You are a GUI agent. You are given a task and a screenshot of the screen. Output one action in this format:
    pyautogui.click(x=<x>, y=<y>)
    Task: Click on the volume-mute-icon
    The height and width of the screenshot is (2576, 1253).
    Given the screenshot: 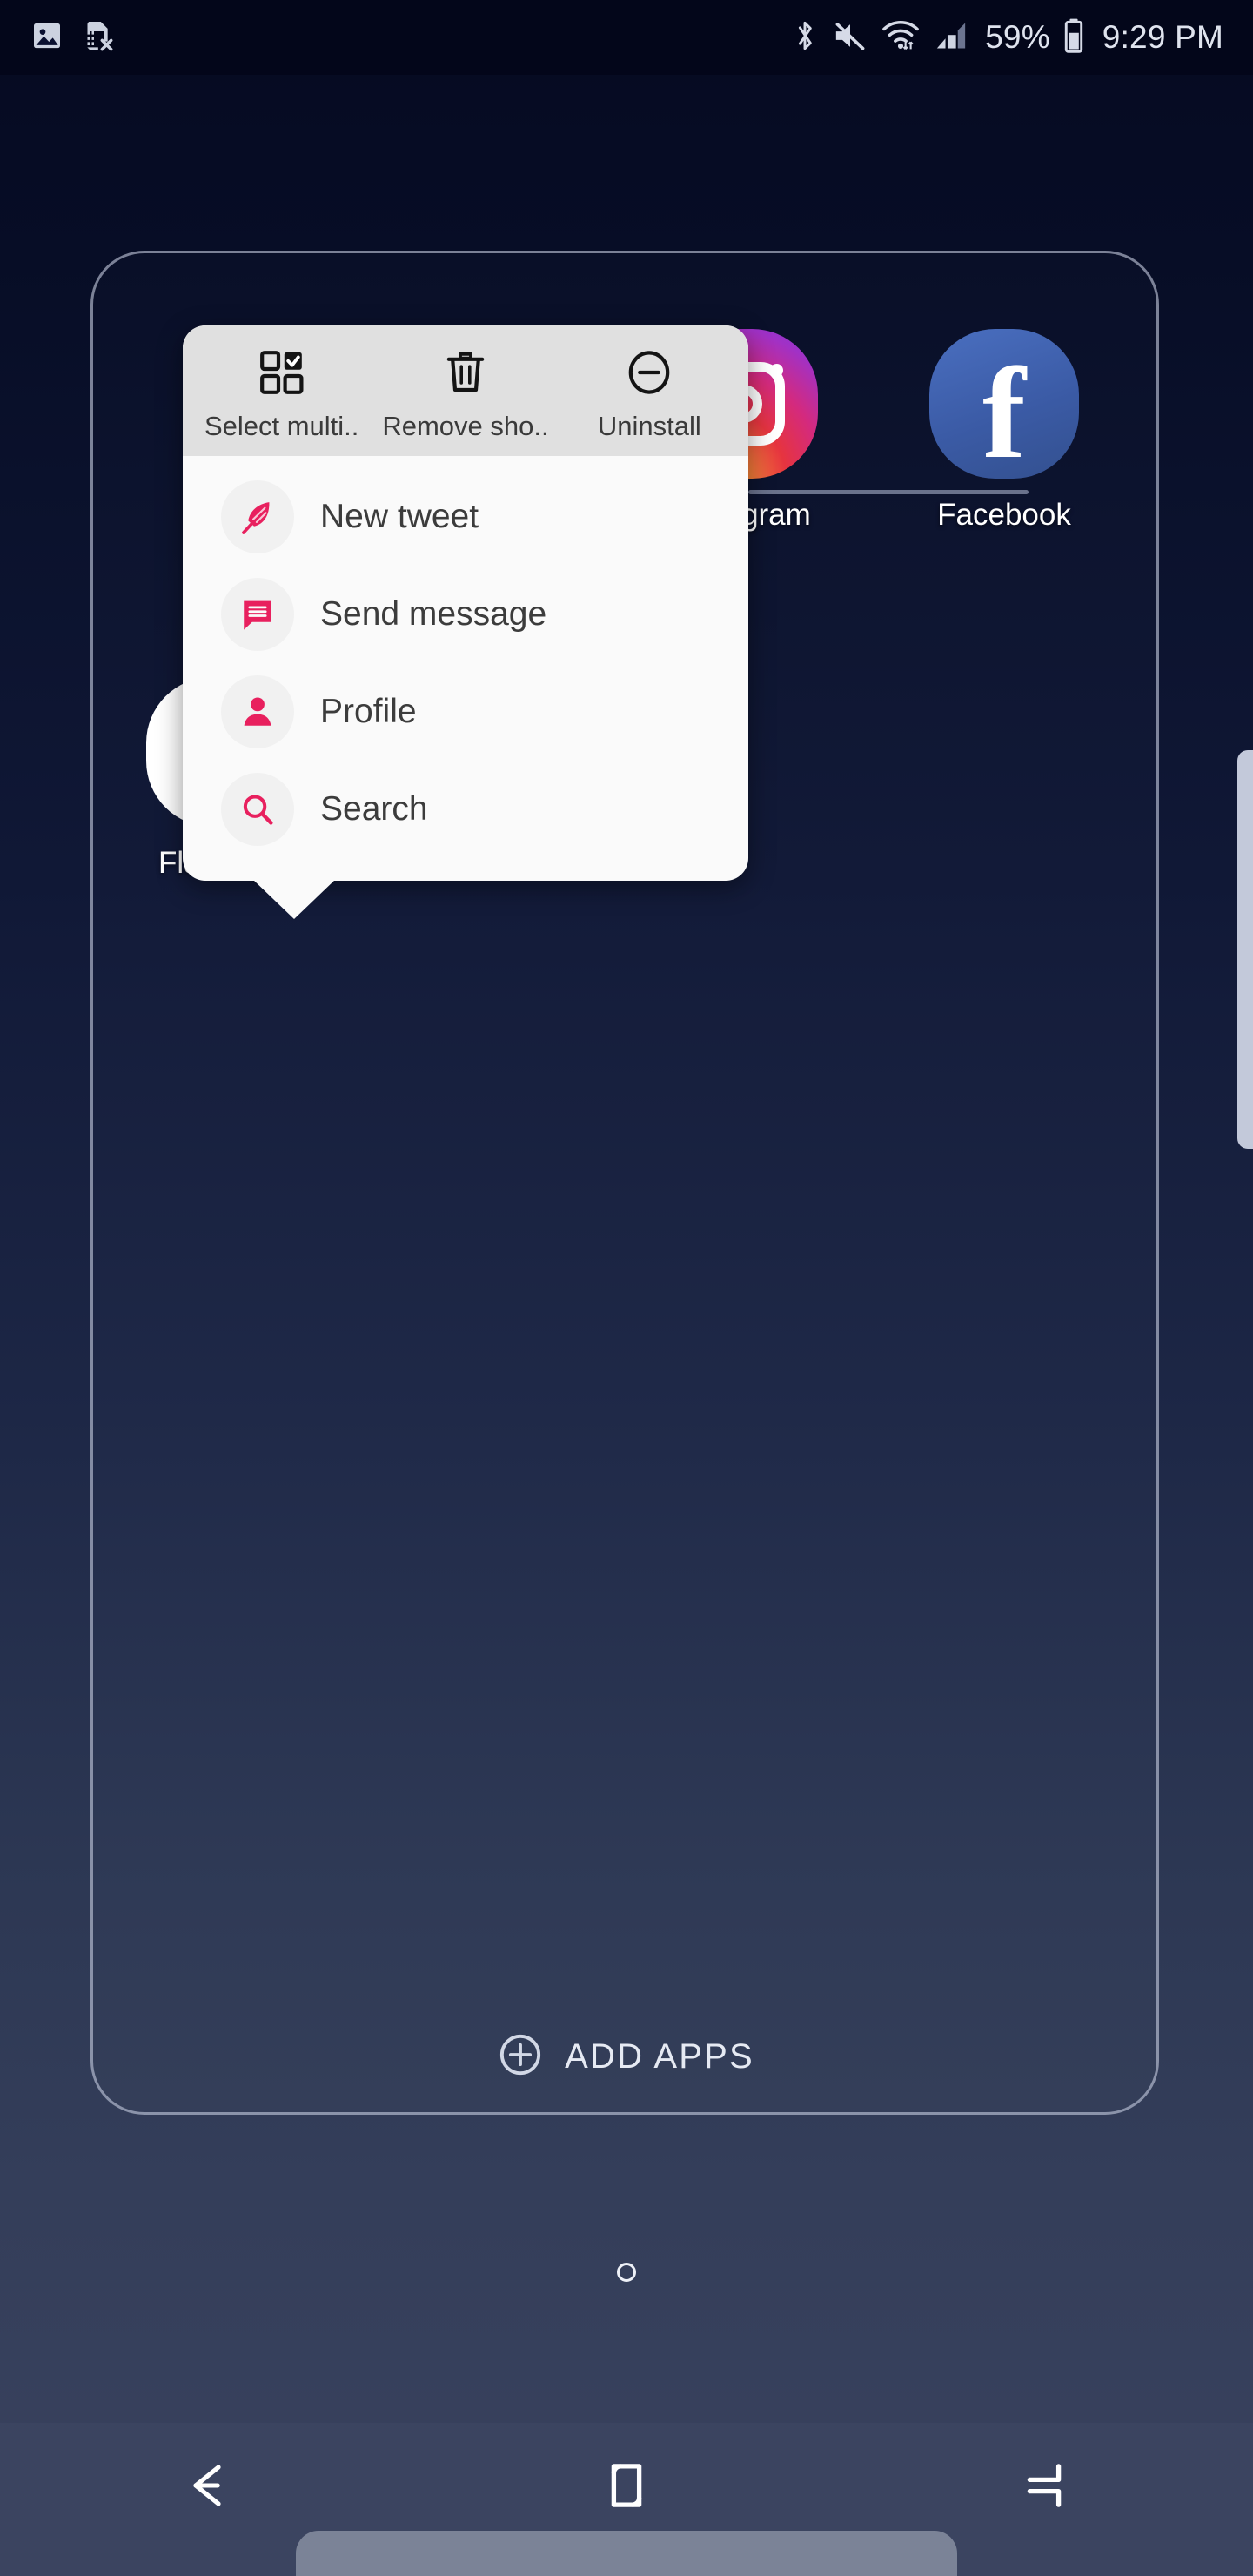 What is the action you would take?
    pyautogui.click(x=850, y=37)
    